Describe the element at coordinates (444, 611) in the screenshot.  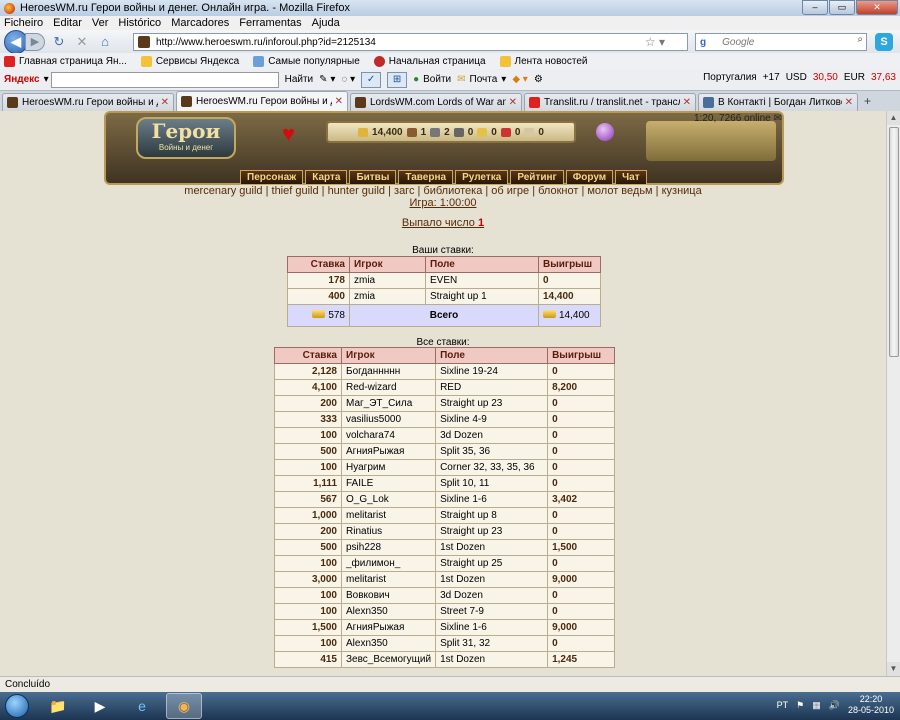
I see `table-row: 100 Alexn350 Street 7-9 0` at that location.